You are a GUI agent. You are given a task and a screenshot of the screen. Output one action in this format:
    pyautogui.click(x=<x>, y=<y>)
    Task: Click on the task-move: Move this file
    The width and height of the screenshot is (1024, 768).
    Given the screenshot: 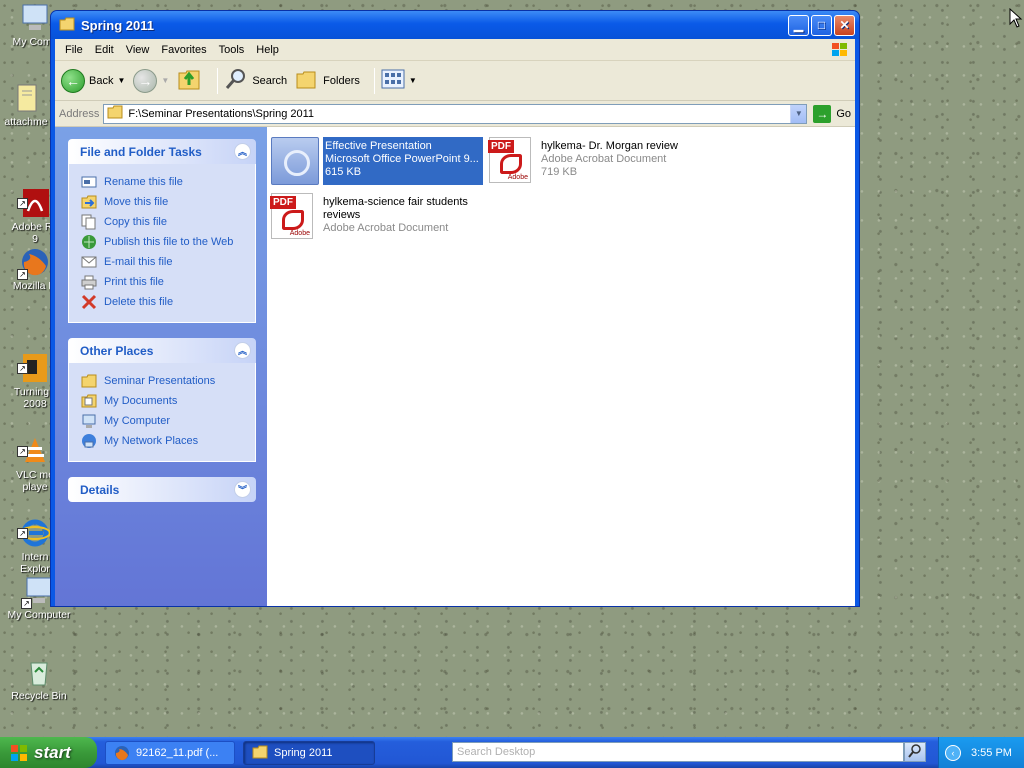 What is the action you would take?
    pyautogui.click(x=163, y=202)
    